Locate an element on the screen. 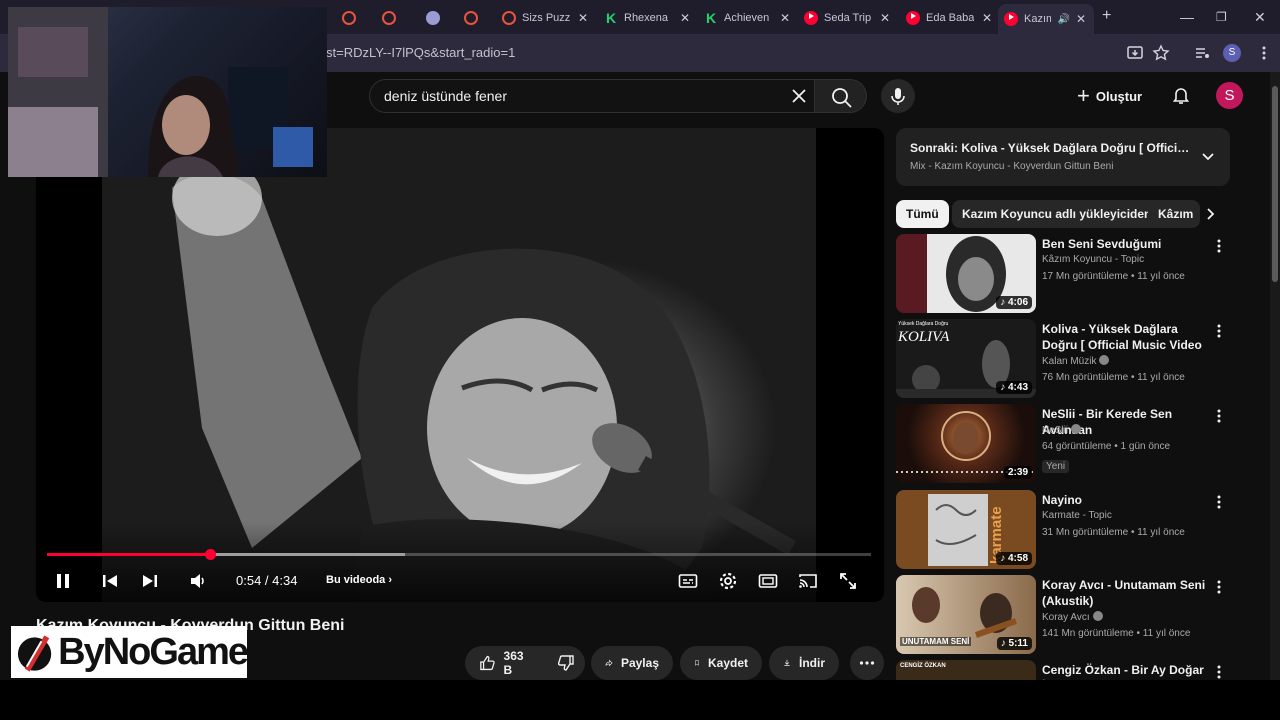 This screenshot has height=720, width=1280. volume-button is located at coordinates (198, 581).